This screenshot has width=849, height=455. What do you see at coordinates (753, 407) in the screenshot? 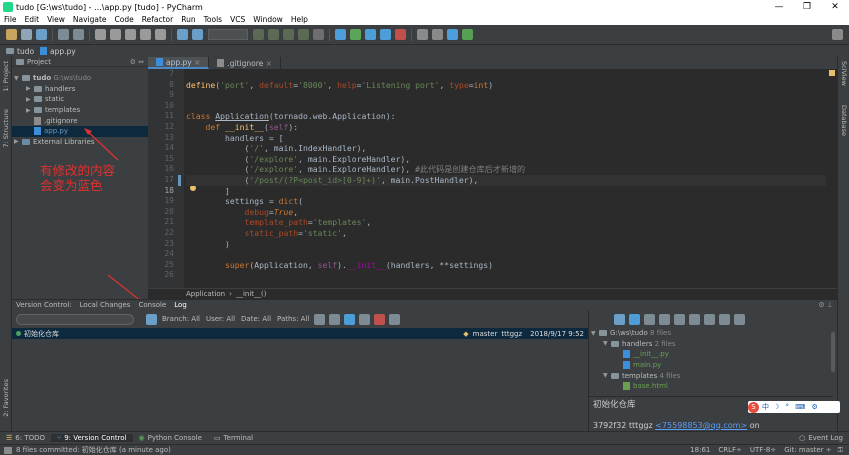
I see `sogou-logo-icon: S` at bounding box center [753, 407].